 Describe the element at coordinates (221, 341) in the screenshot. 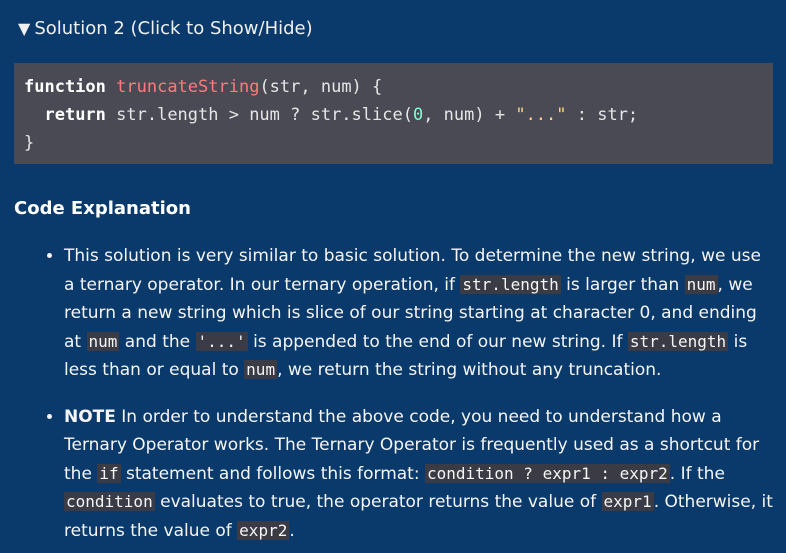

I see `inline-code: '...'` at that location.